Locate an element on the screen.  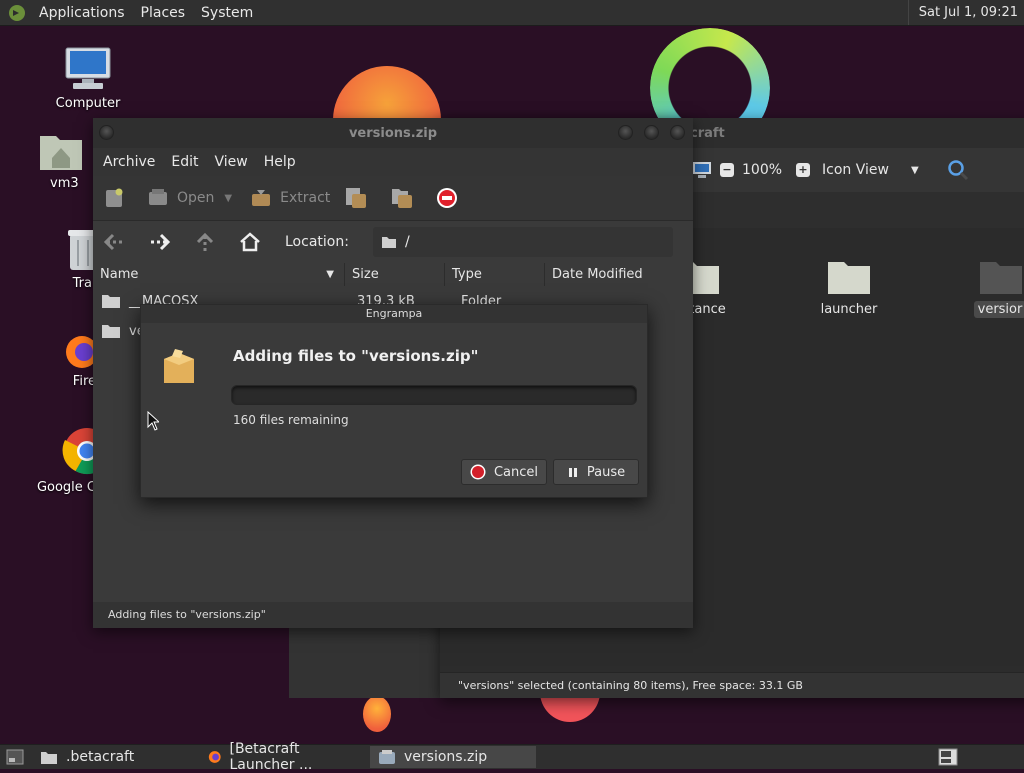
taskbar-label: versions.zip is located at coordinates (446, 757).